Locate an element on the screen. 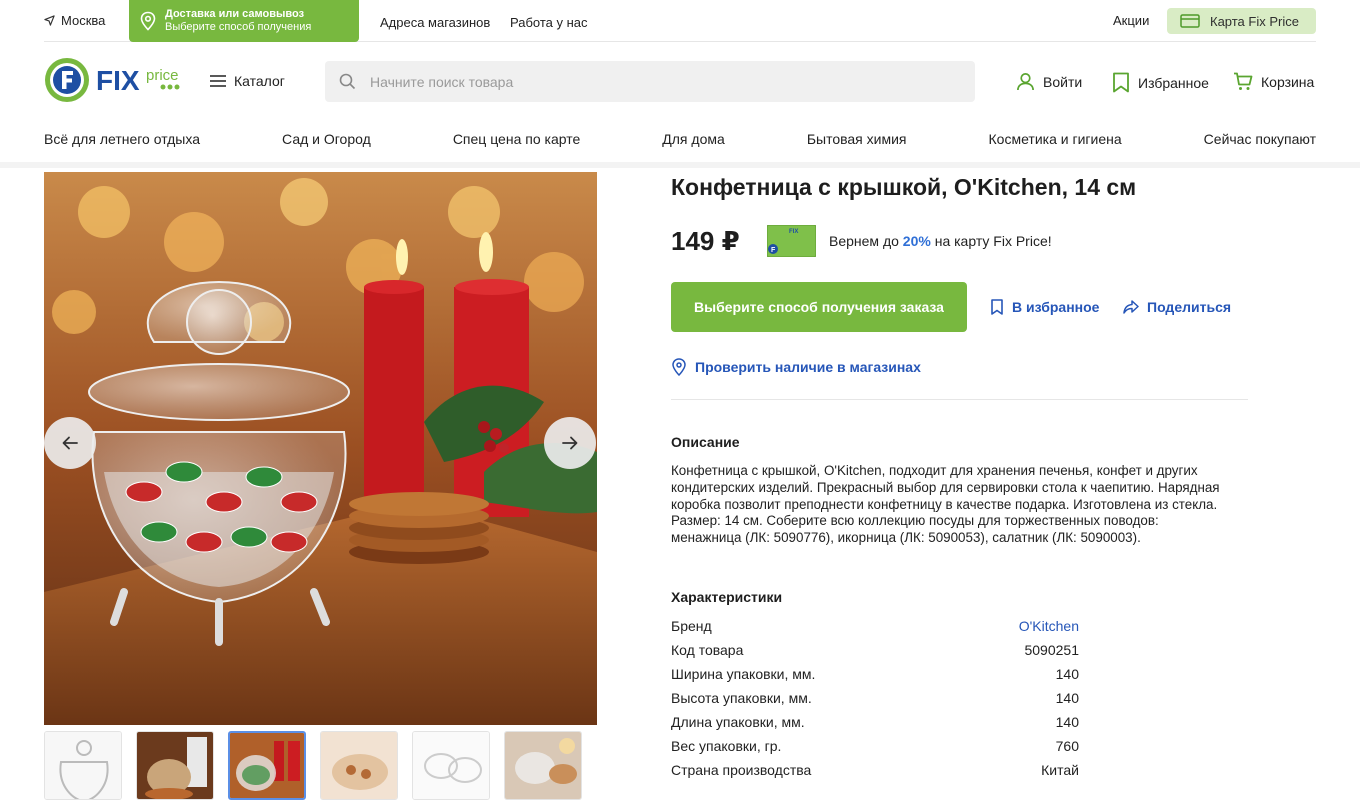 This screenshot has height=800, width=1360. share-icon is located at coordinates (1131, 307).